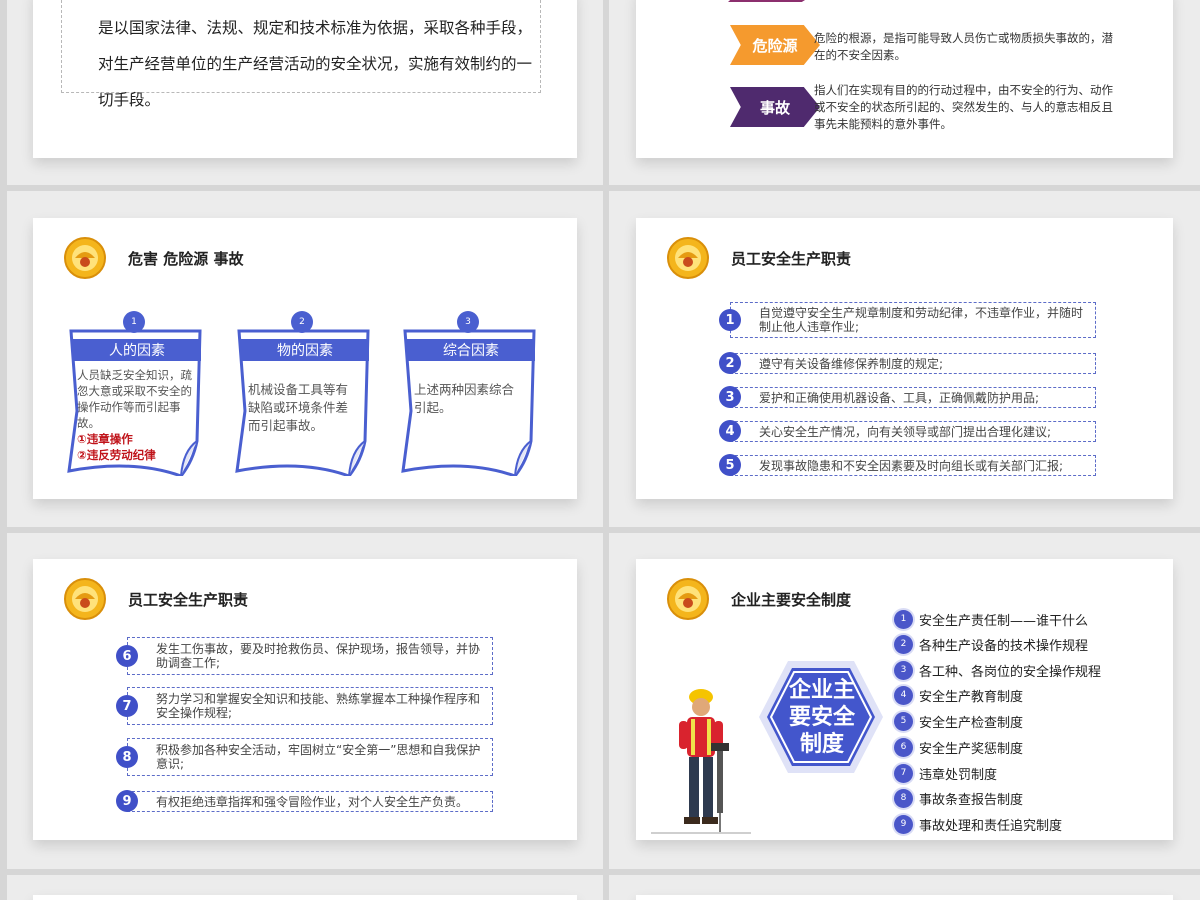 This screenshot has width=1200, height=900. What do you see at coordinates (468, 322) in the screenshot?
I see `note-number: 3` at bounding box center [468, 322].